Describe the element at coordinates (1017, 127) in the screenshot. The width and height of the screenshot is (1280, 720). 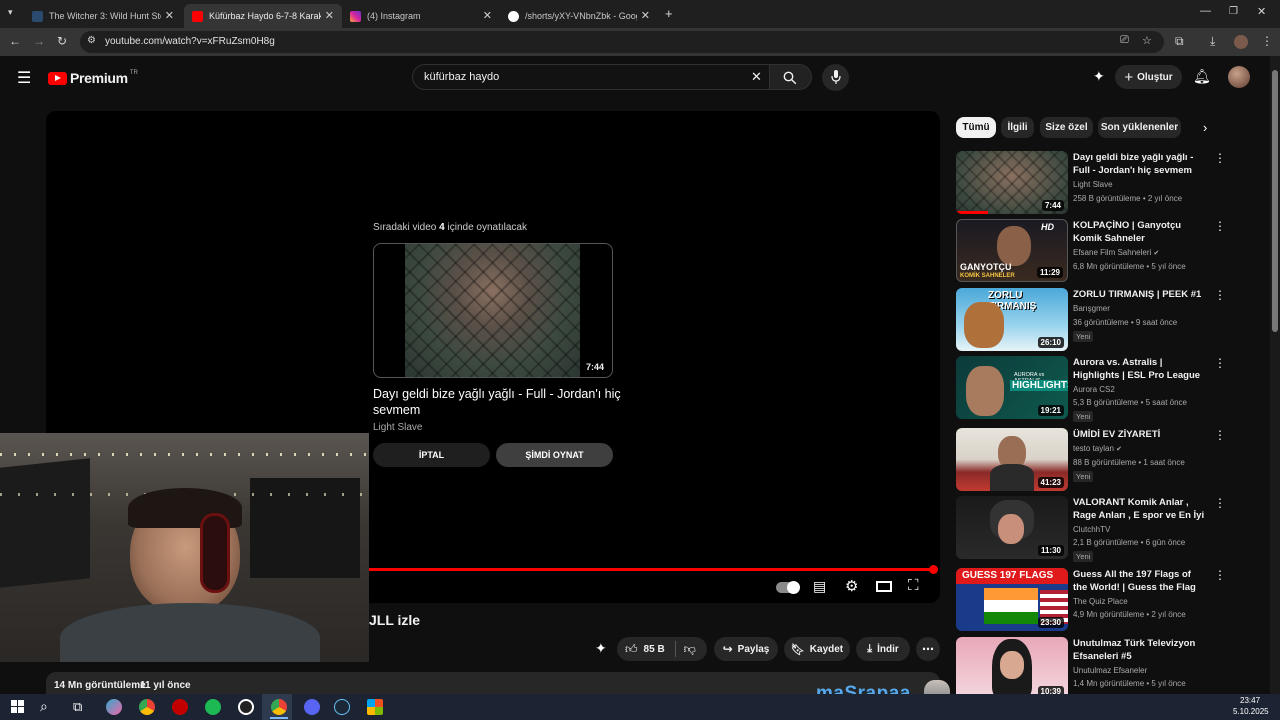
I see `filter-chip-related: İlgili` at that location.